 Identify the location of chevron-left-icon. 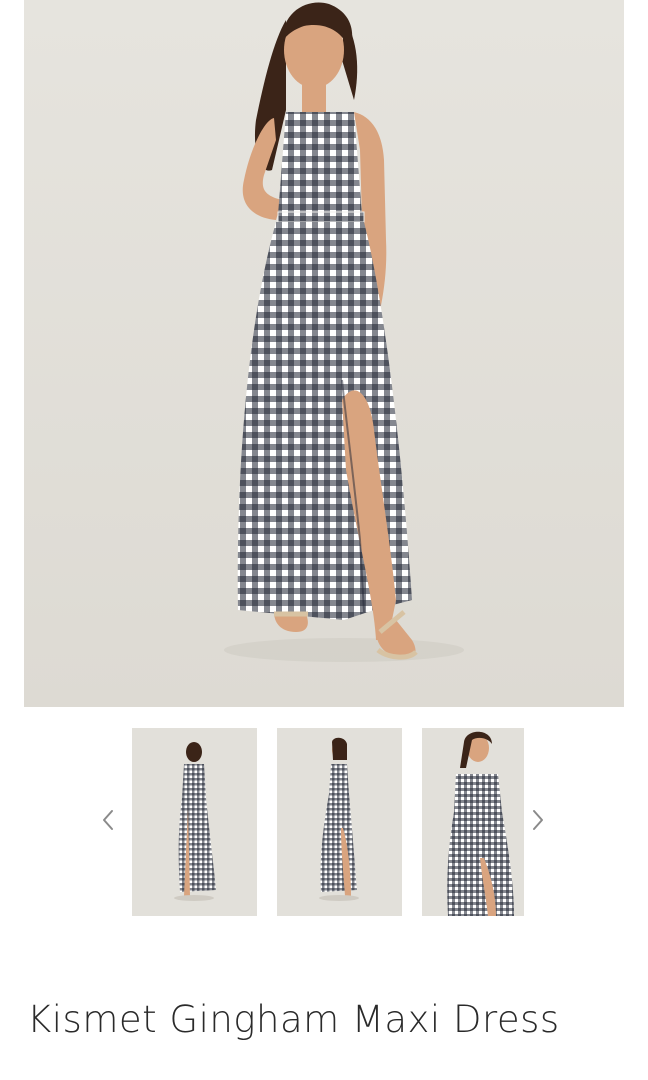
(108, 820).